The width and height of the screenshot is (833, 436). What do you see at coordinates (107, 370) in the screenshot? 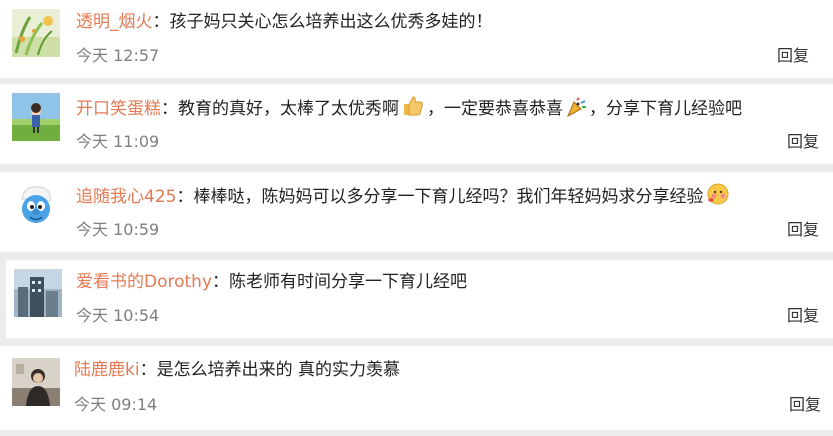
I see `comment-username: 陆鹿鹿ki` at bounding box center [107, 370].